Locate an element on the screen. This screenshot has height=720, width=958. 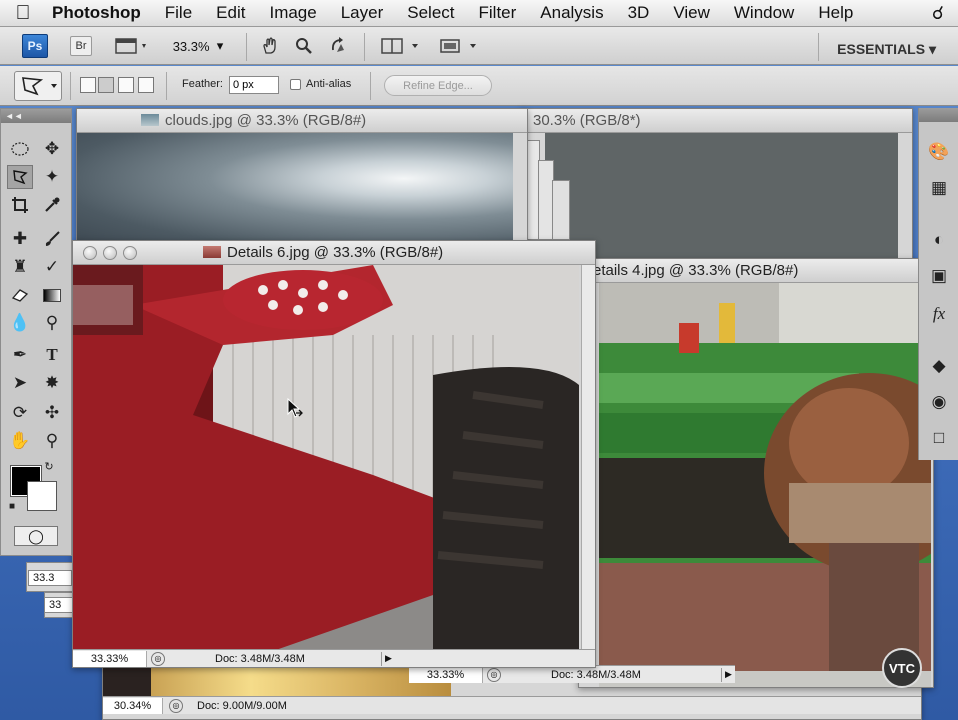
bridge-button: Br is located at coordinates (81, 46).